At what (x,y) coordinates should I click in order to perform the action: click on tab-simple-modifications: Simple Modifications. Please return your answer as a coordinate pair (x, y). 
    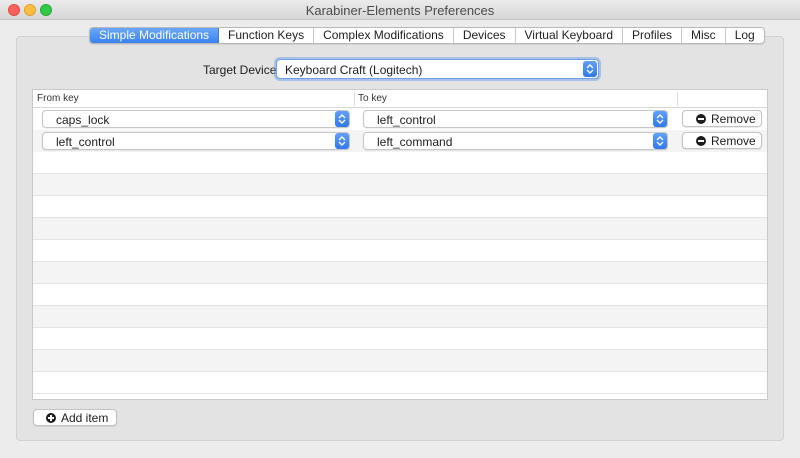
    Looking at the image, I should click on (155, 35).